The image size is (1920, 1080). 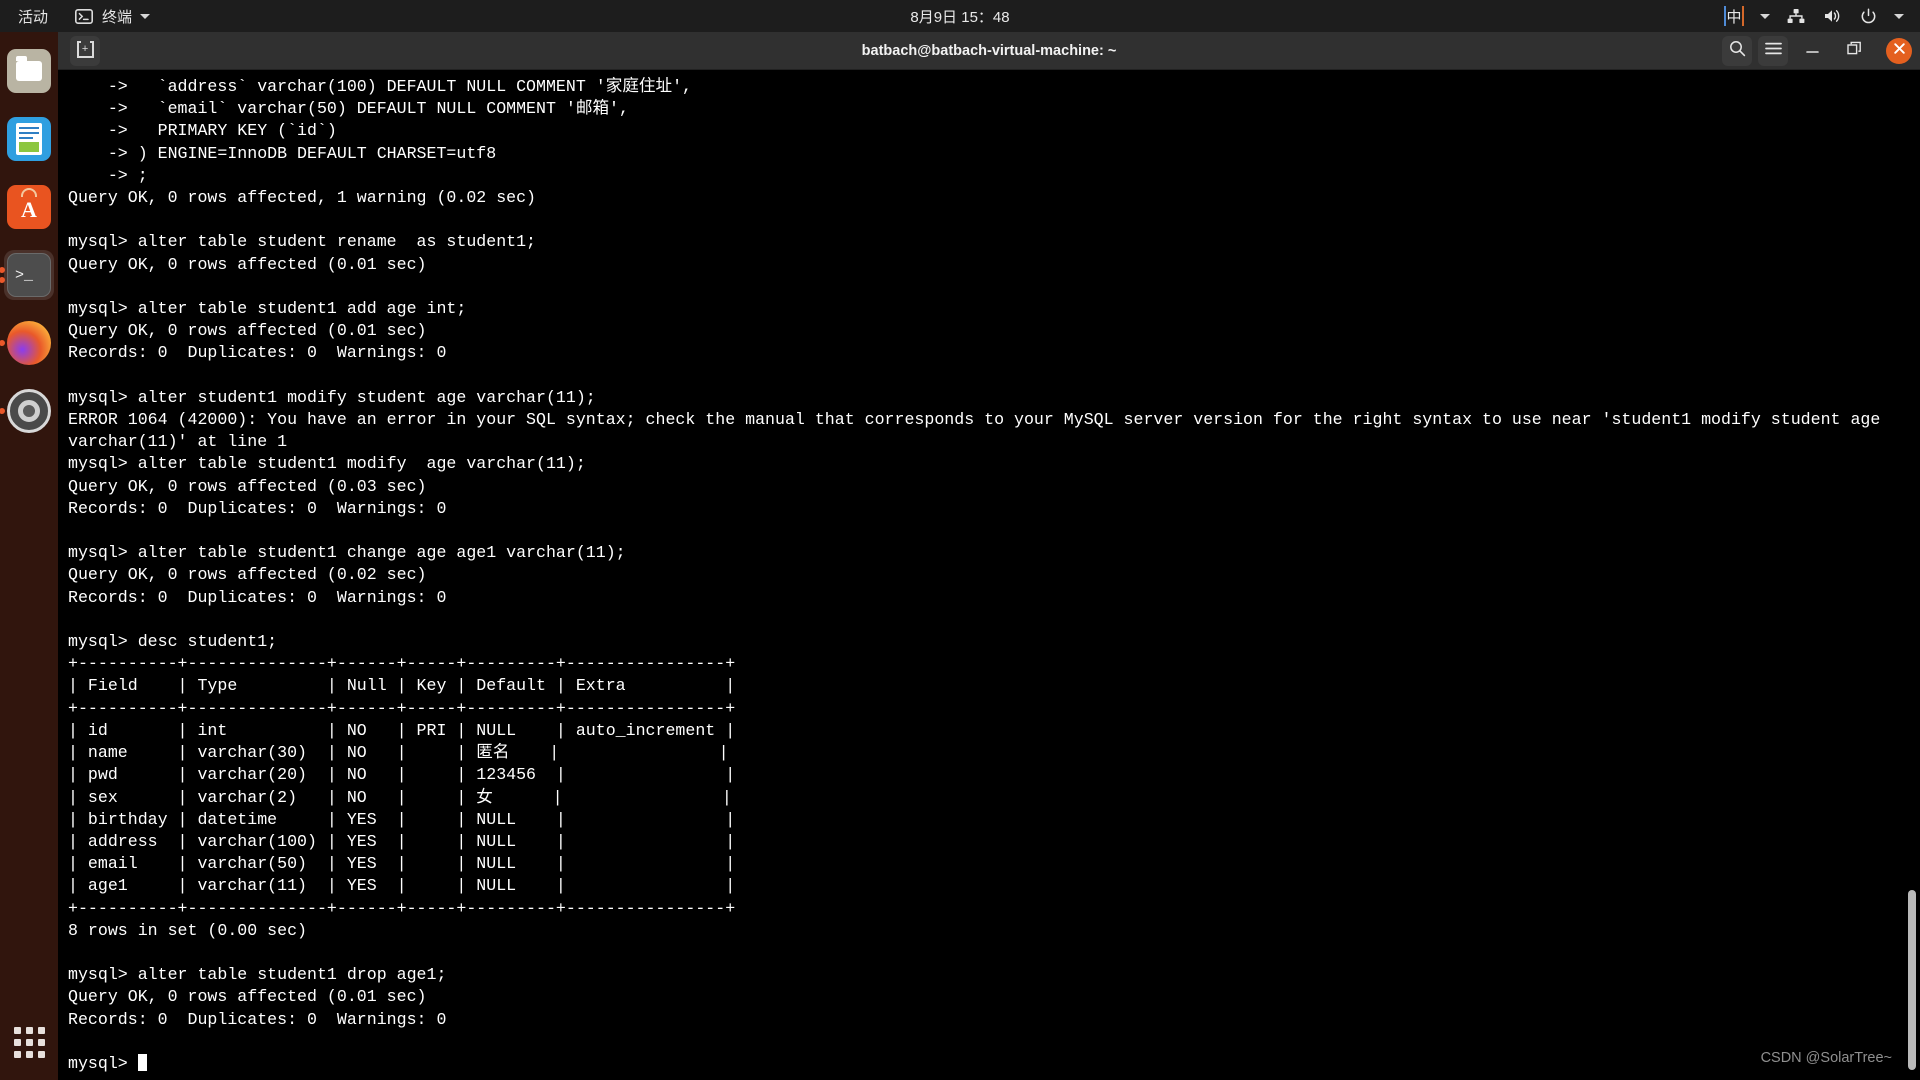 I want to click on ubuntu-software-icon: A, so click(x=29, y=207).